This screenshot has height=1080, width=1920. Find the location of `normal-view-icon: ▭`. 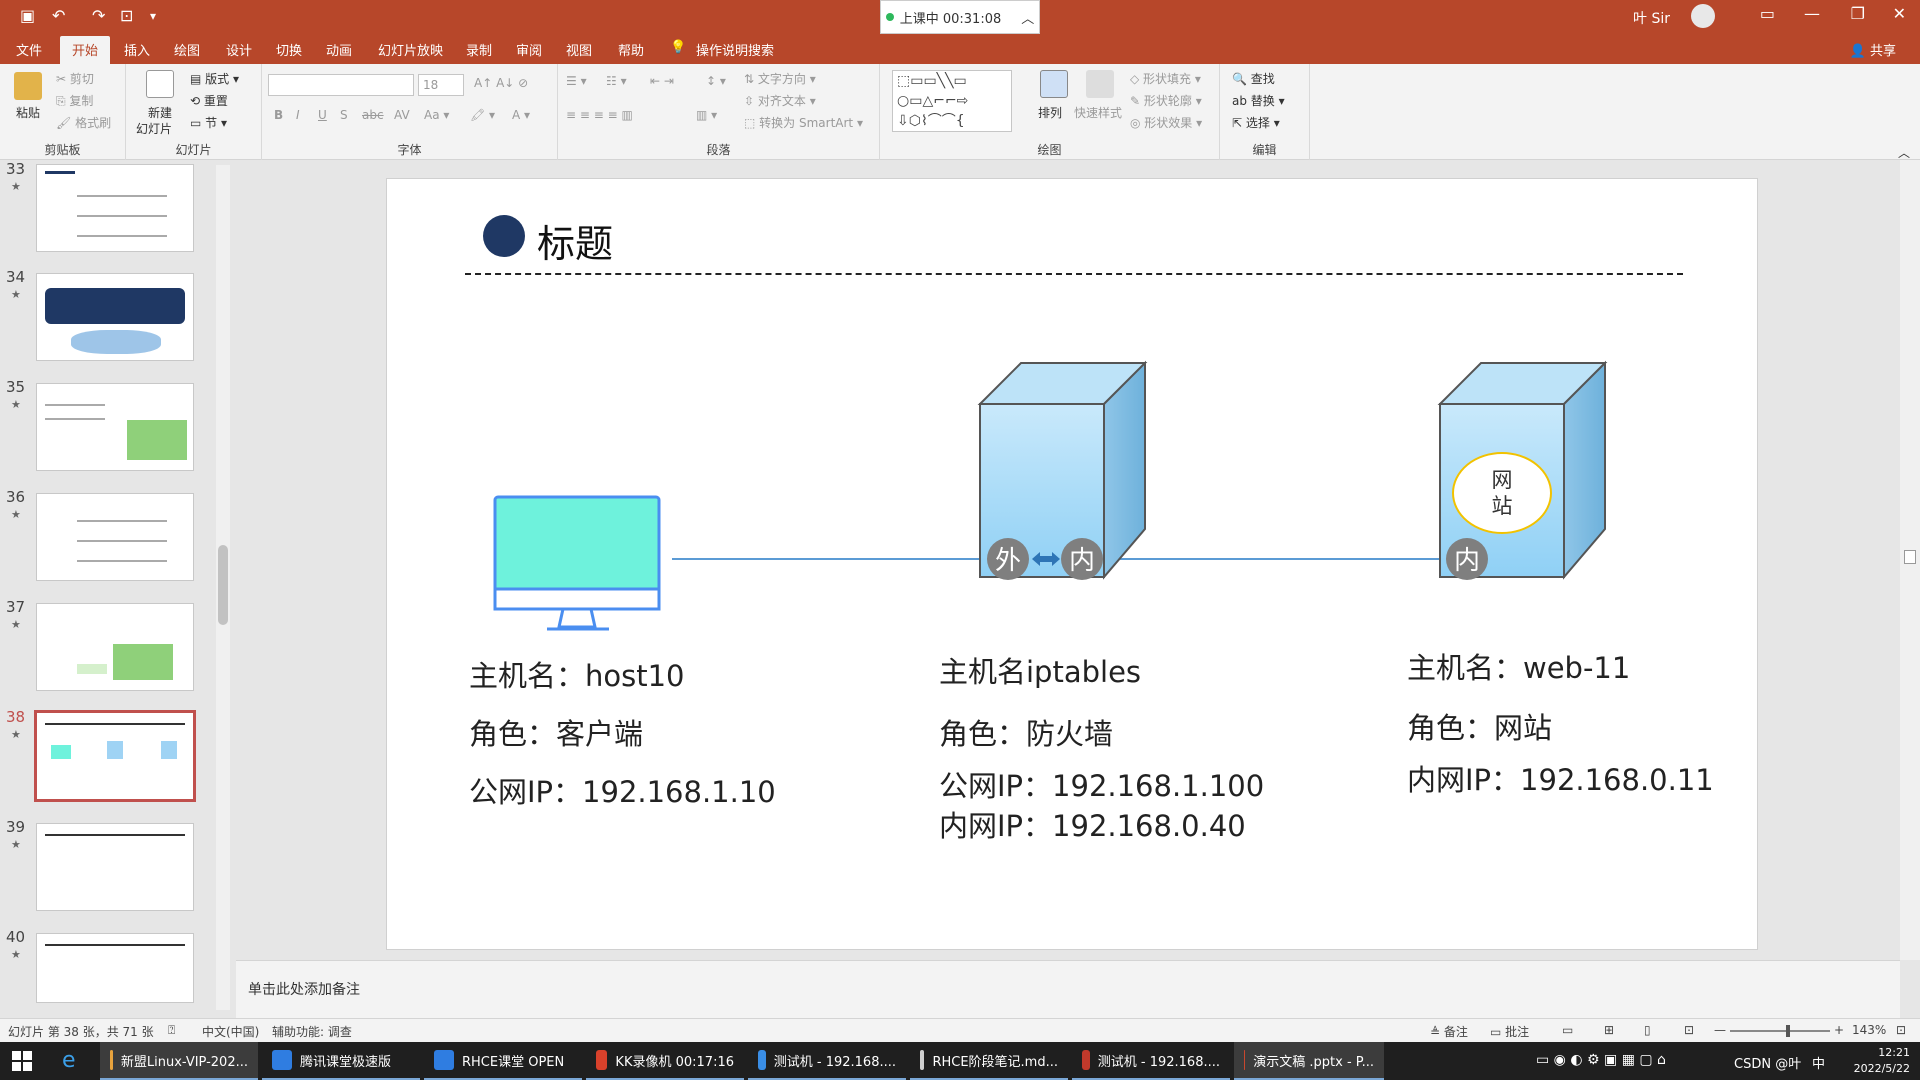

normal-view-icon: ▭ is located at coordinates (1567, 1030).